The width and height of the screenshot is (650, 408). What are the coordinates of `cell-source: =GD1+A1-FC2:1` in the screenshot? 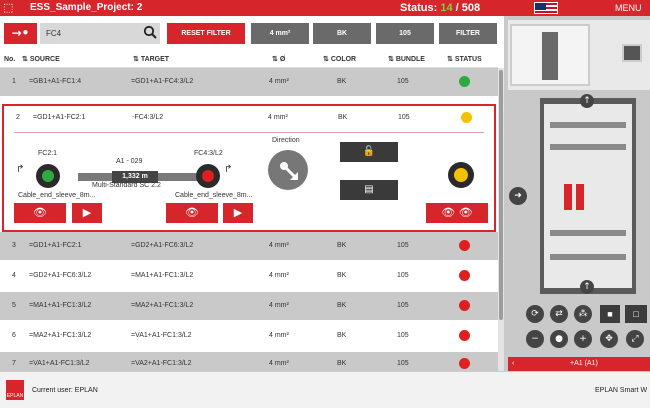 It's located at (55, 245).